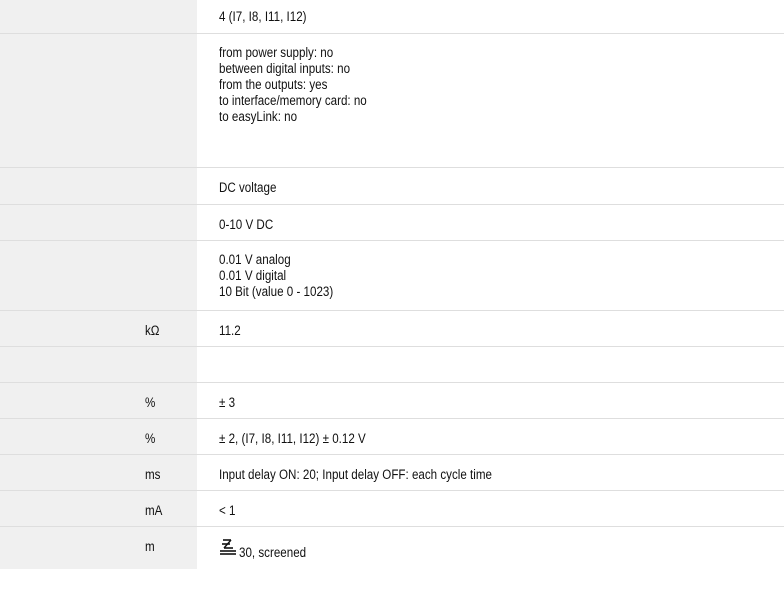 The height and width of the screenshot is (609, 784). I want to click on value-cell: 0-10 V DC, so click(490, 222).